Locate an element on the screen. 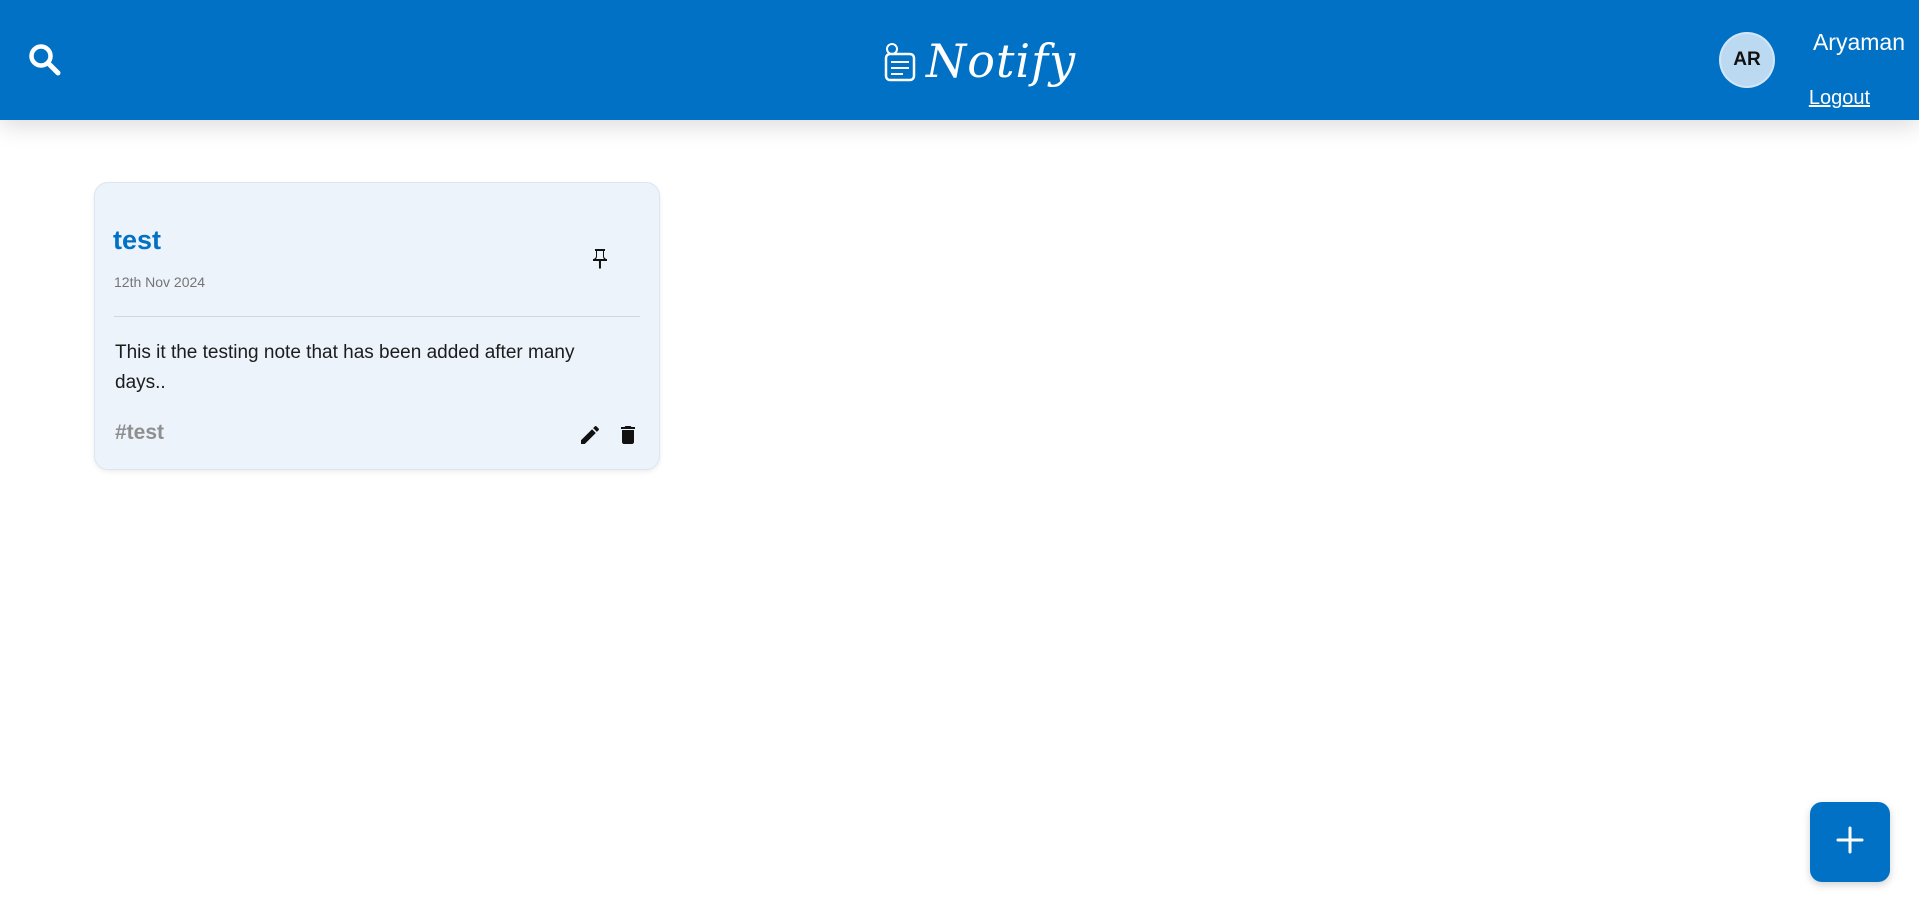 Image resolution: width=1919 pixels, height=907 pixels. avatar: AR is located at coordinates (1747, 60).